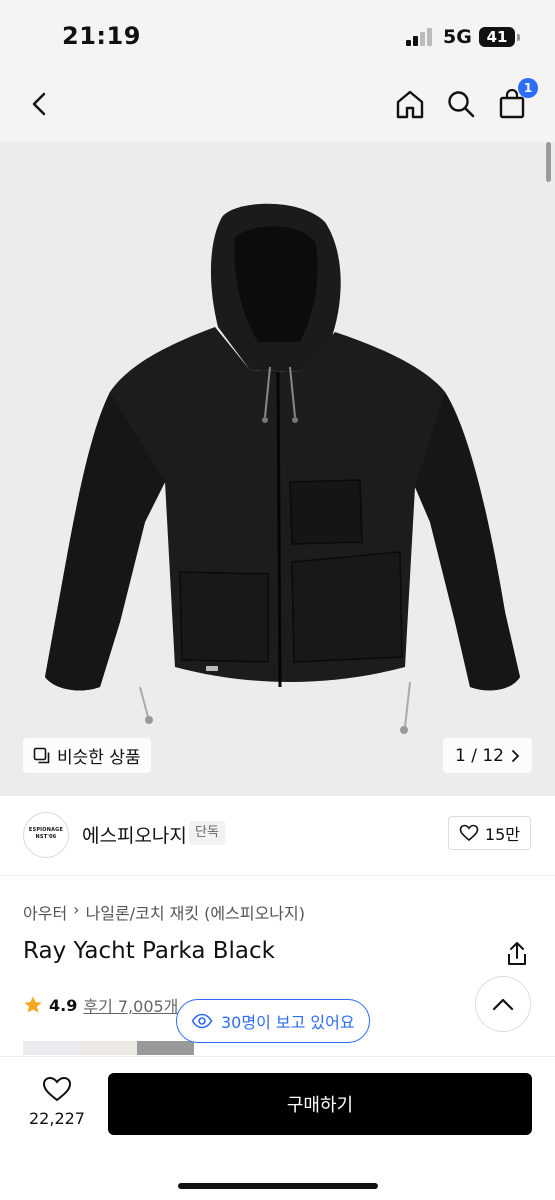  I want to click on chevron-up-icon, so click(503, 1004).